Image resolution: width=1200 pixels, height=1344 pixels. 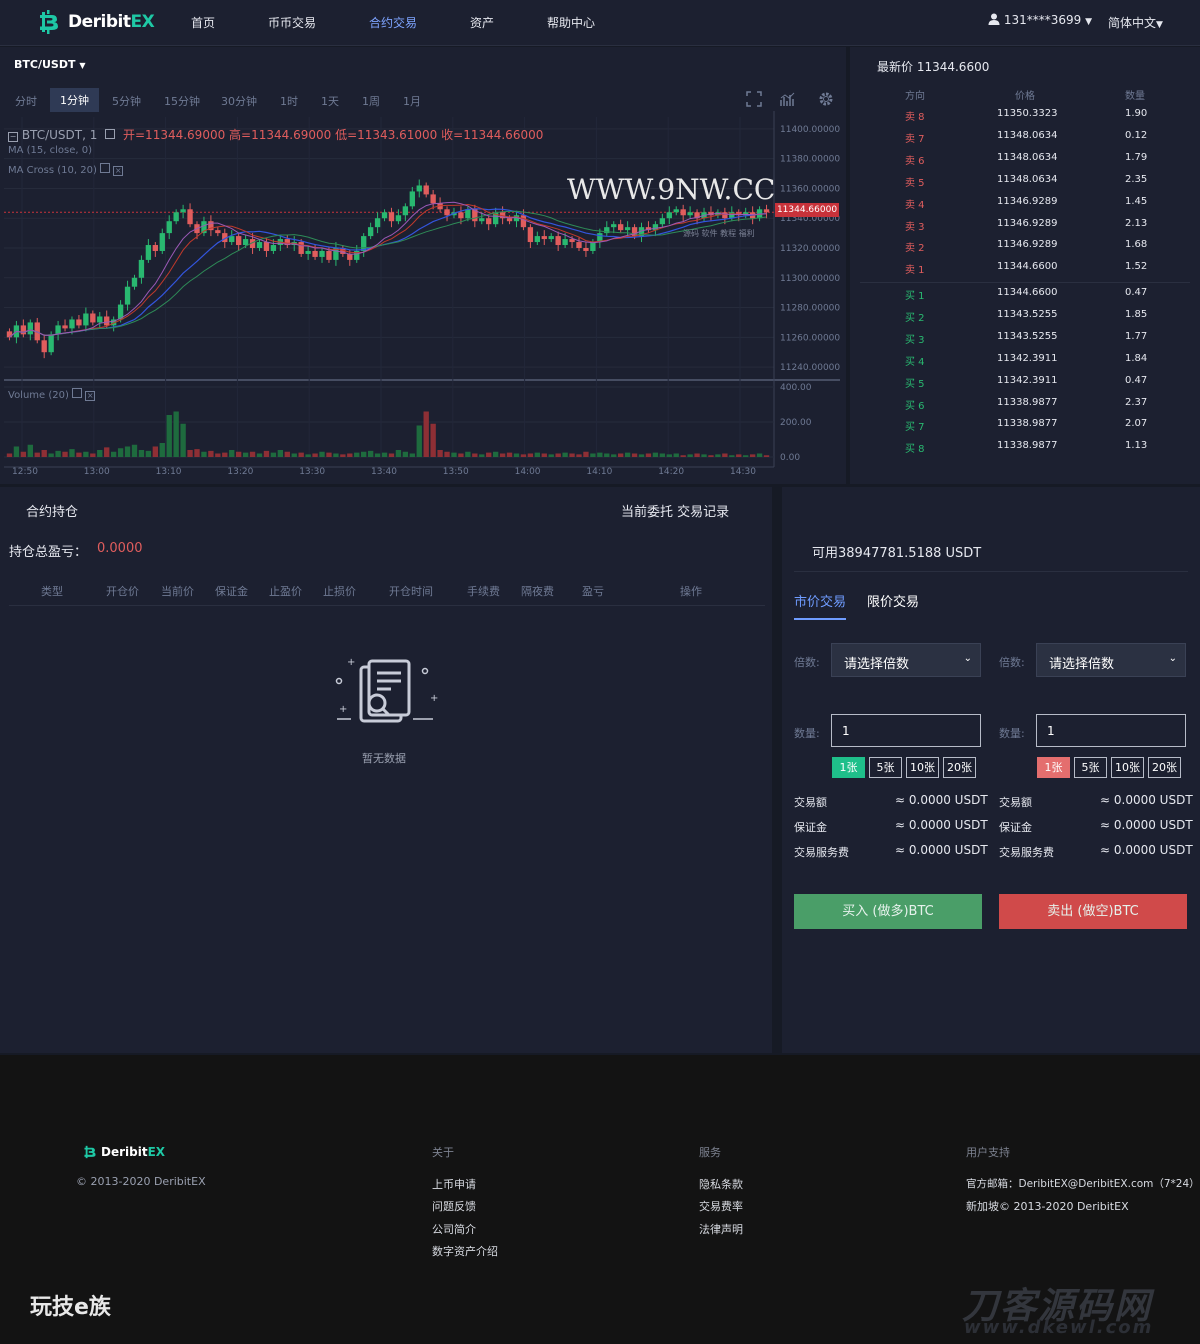 What do you see at coordinates (941, 825) in the screenshot?
I see `buy-margin-value: ≈ 0.0000 USDT` at bounding box center [941, 825].